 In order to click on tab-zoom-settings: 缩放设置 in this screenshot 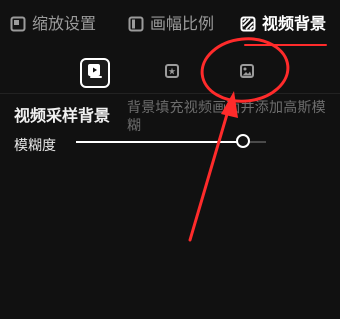, I will do `click(53, 24)`.